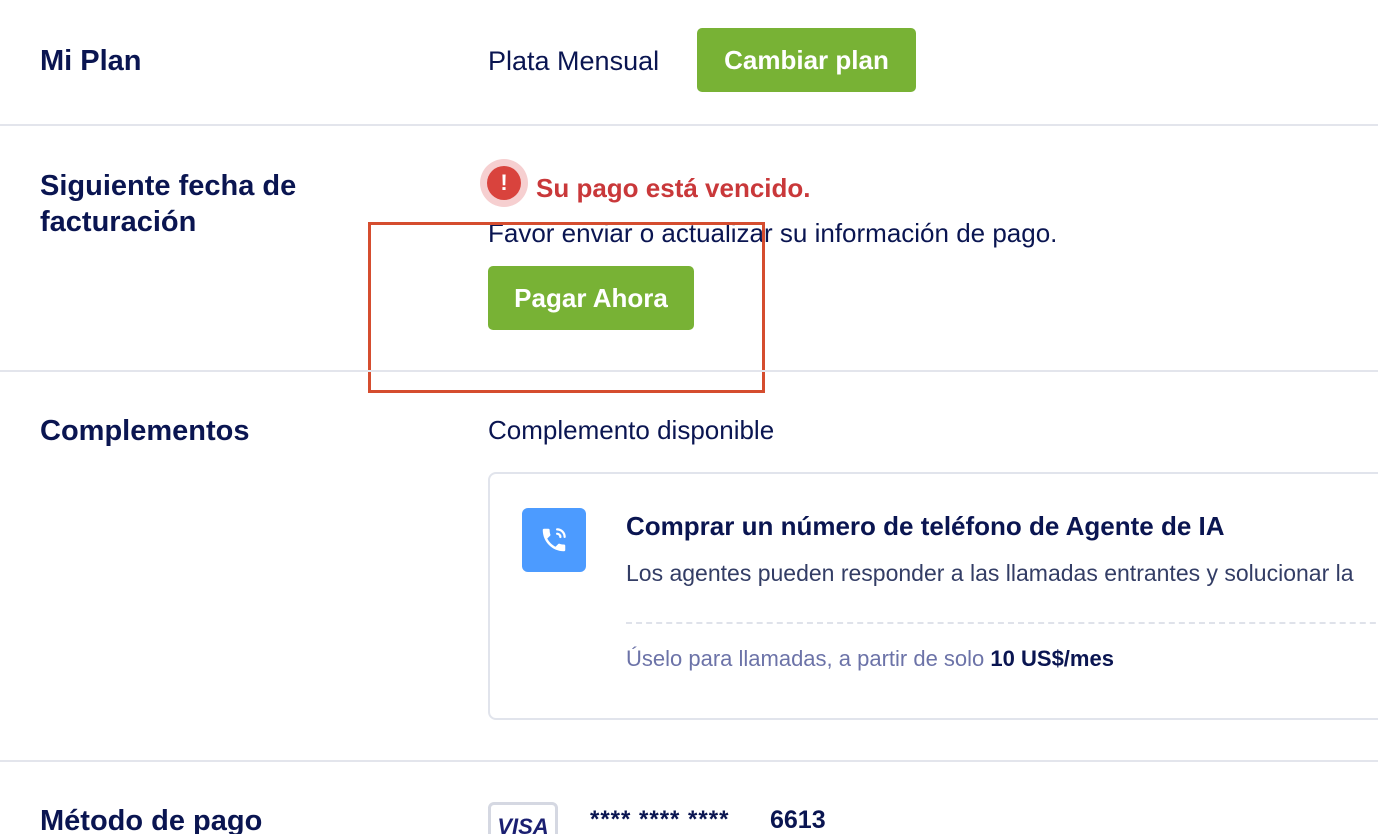 The width and height of the screenshot is (1378, 834). I want to click on visa-card-icon: VISA, so click(523, 818).